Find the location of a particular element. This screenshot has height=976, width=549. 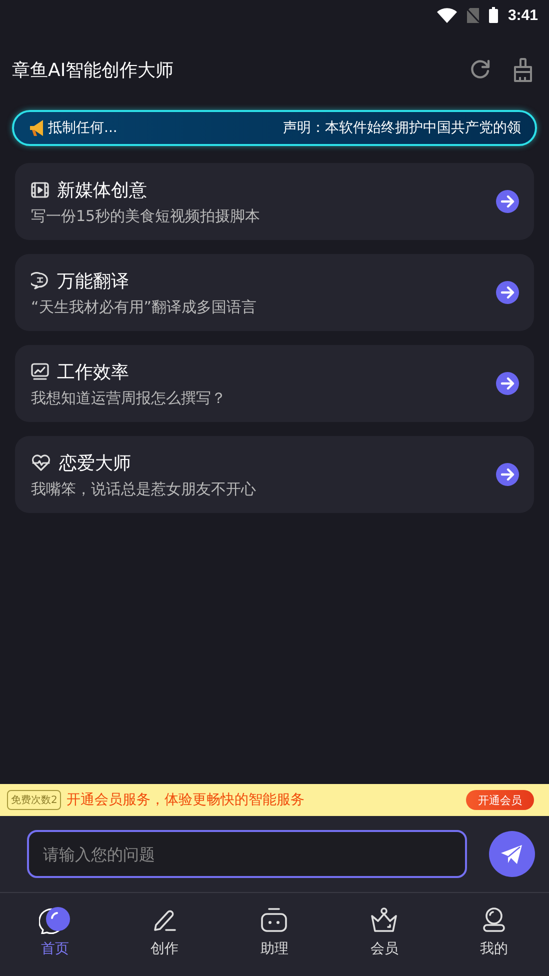

question-input: 请输入您的问题 is located at coordinates (247, 854).